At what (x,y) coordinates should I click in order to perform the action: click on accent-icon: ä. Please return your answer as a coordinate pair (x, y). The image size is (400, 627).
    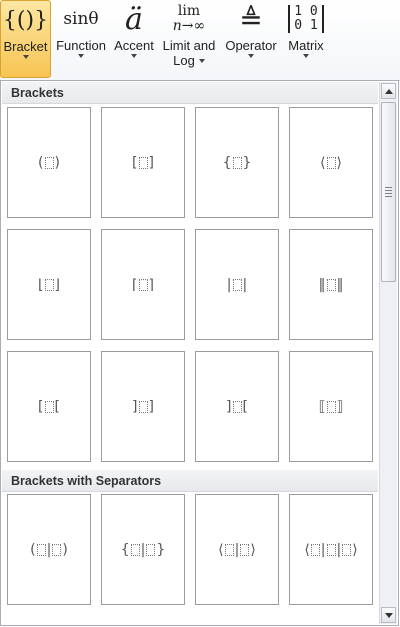
    Looking at the image, I should click on (134, 19).